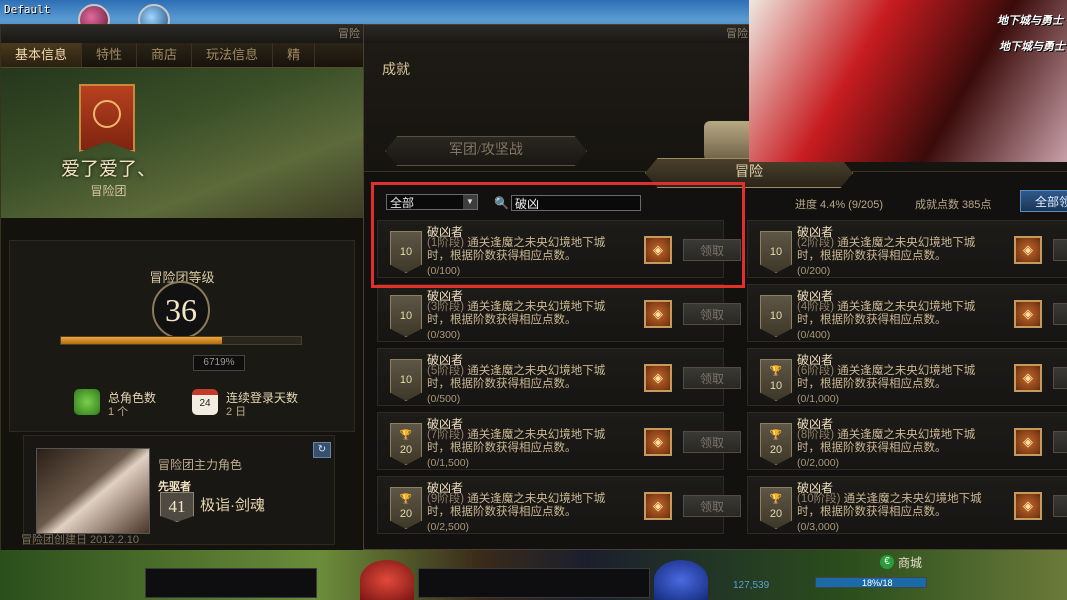 The image size is (1067, 600). What do you see at coordinates (816, 435) in the screenshot?
I see `achievement-stage: (8阶段)` at bounding box center [816, 435].